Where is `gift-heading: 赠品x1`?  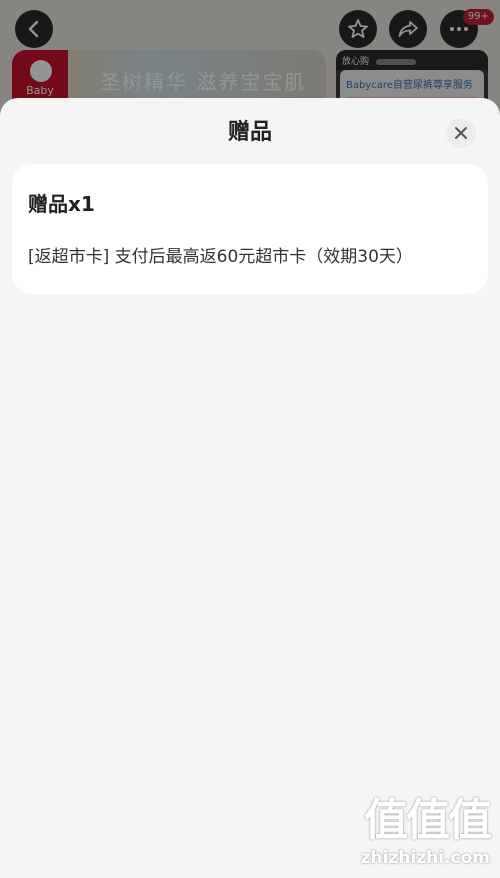 gift-heading: 赠品x1 is located at coordinates (61, 204).